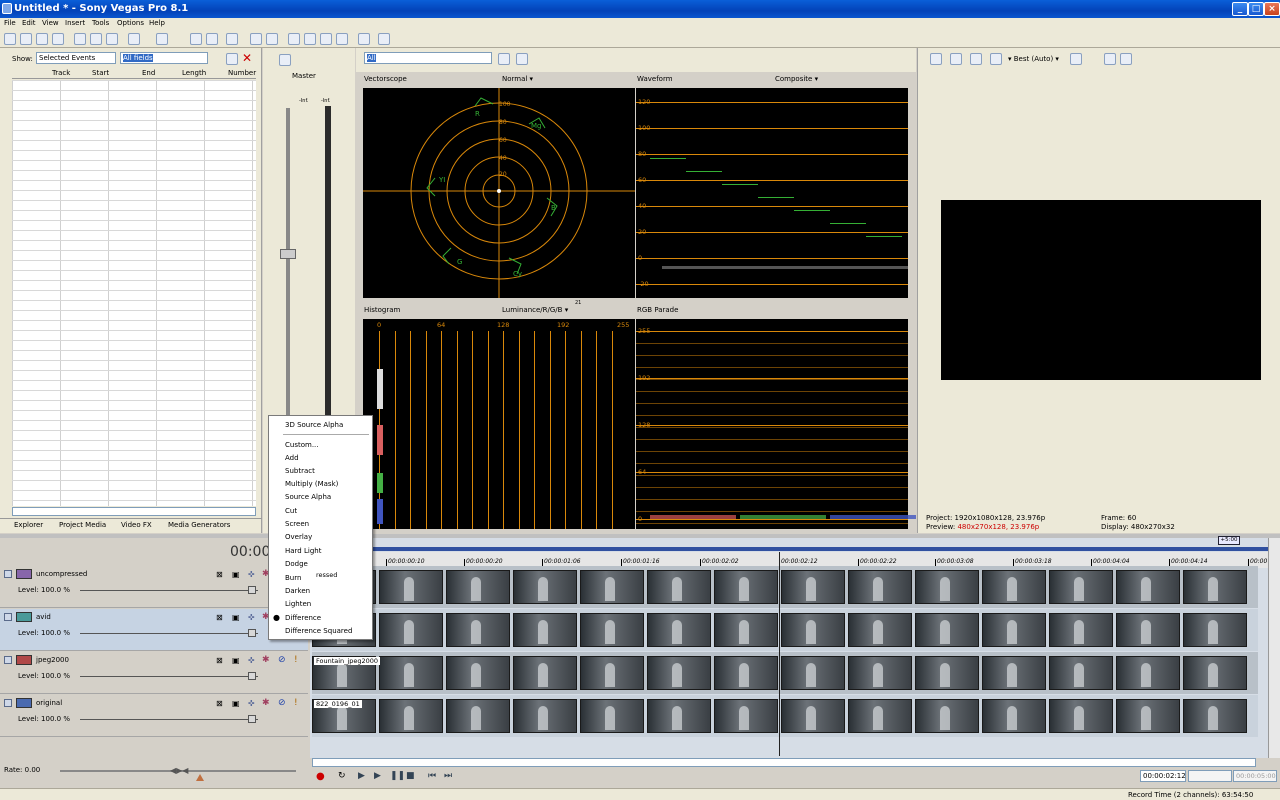  Describe the element at coordinates (1240, 9) in the screenshot. I see `minimize-button: _` at that location.